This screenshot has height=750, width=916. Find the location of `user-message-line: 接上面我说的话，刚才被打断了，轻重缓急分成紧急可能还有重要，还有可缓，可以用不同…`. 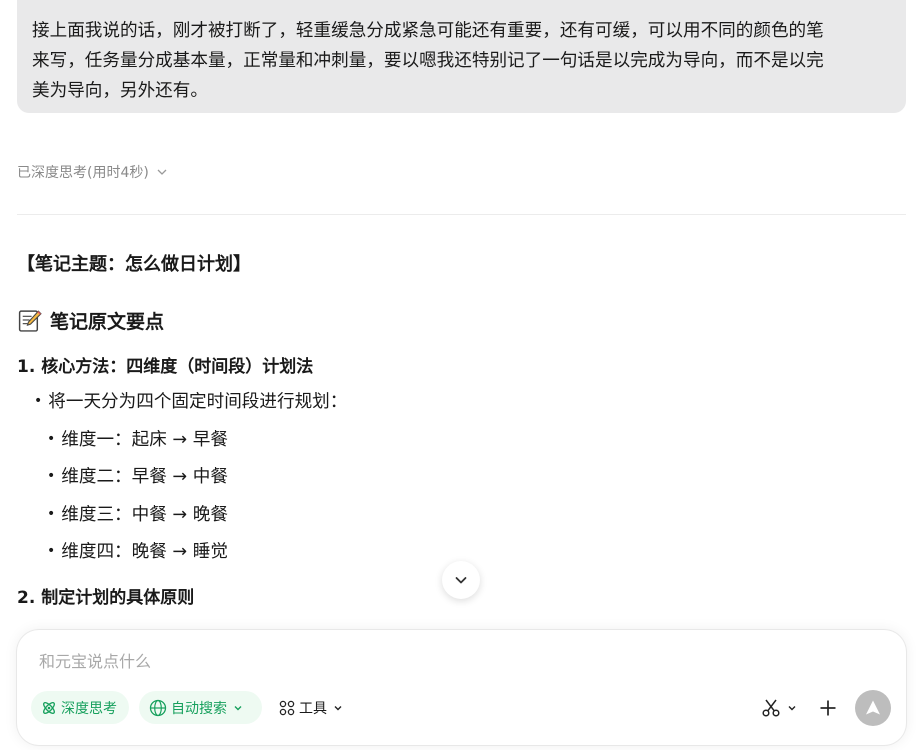

user-message-line: 接上面我说的话，刚才被打断了，轻重缓急分成紧急可能还有重要，还有可缓，可以用不同… is located at coordinates (428, 31).